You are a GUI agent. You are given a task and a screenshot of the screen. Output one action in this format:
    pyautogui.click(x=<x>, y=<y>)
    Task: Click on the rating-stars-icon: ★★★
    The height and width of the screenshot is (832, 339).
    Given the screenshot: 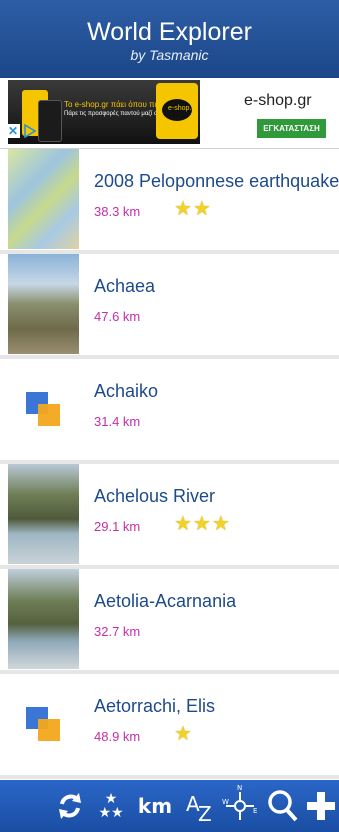 What is the action you would take?
    pyautogui.click(x=202, y=524)
    